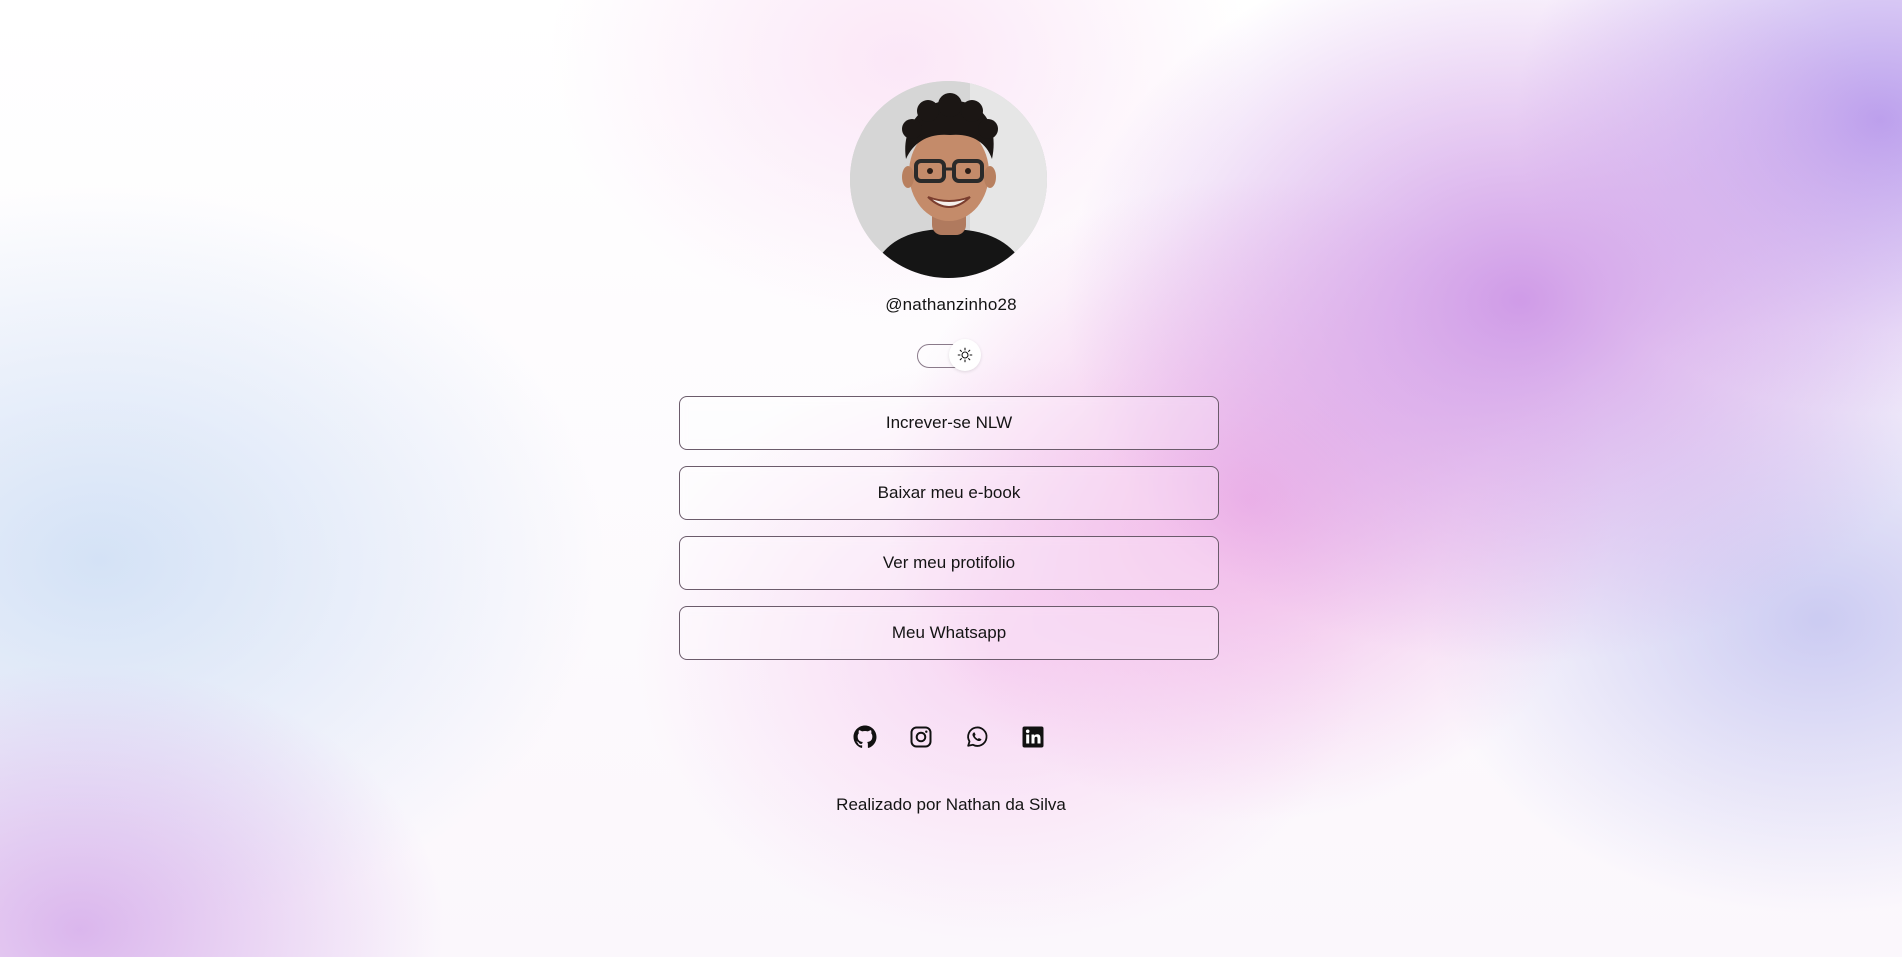 The height and width of the screenshot is (957, 1902). What do you see at coordinates (977, 737) in the screenshot?
I see `whatsapp-icon` at bounding box center [977, 737].